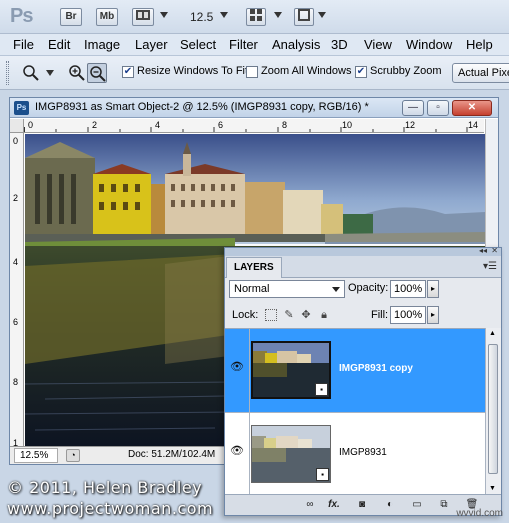 This screenshot has width=509, height=523. Describe the element at coordinates (433, 315) in the screenshot. I see `fill-slider-button: ▸` at that location.